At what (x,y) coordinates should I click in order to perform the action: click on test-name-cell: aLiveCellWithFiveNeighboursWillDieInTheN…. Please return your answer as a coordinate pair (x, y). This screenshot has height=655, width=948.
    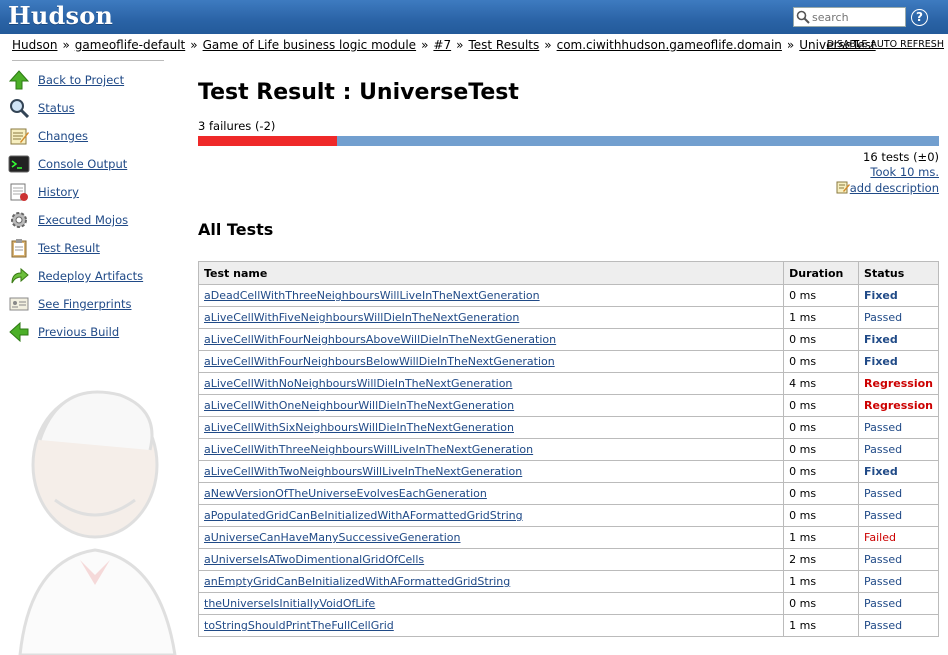
    Looking at the image, I should click on (491, 317).